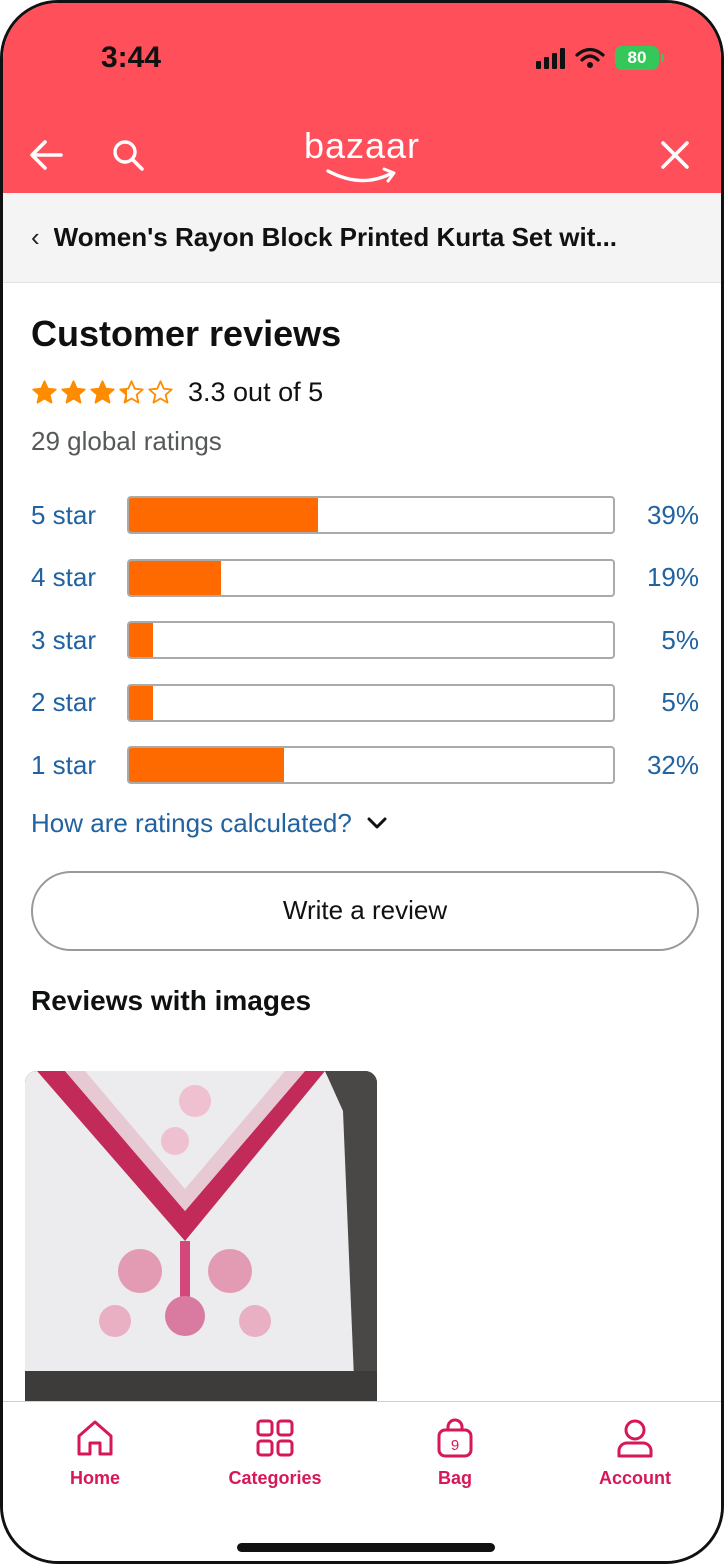  What do you see at coordinates (131, 57) in the screenshot?
I see `status-time: 3:44` at bounding box center [131, 57].